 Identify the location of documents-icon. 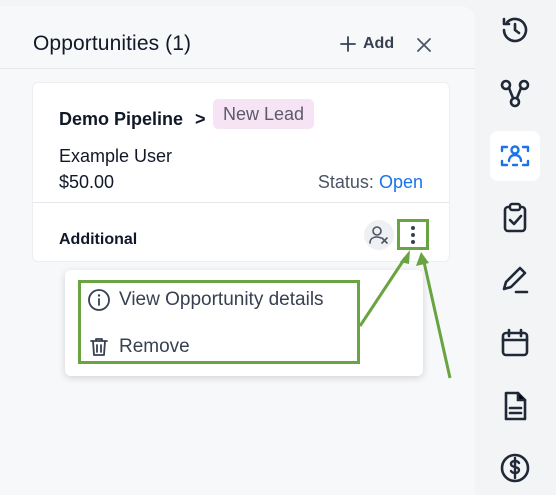
(515, 406).